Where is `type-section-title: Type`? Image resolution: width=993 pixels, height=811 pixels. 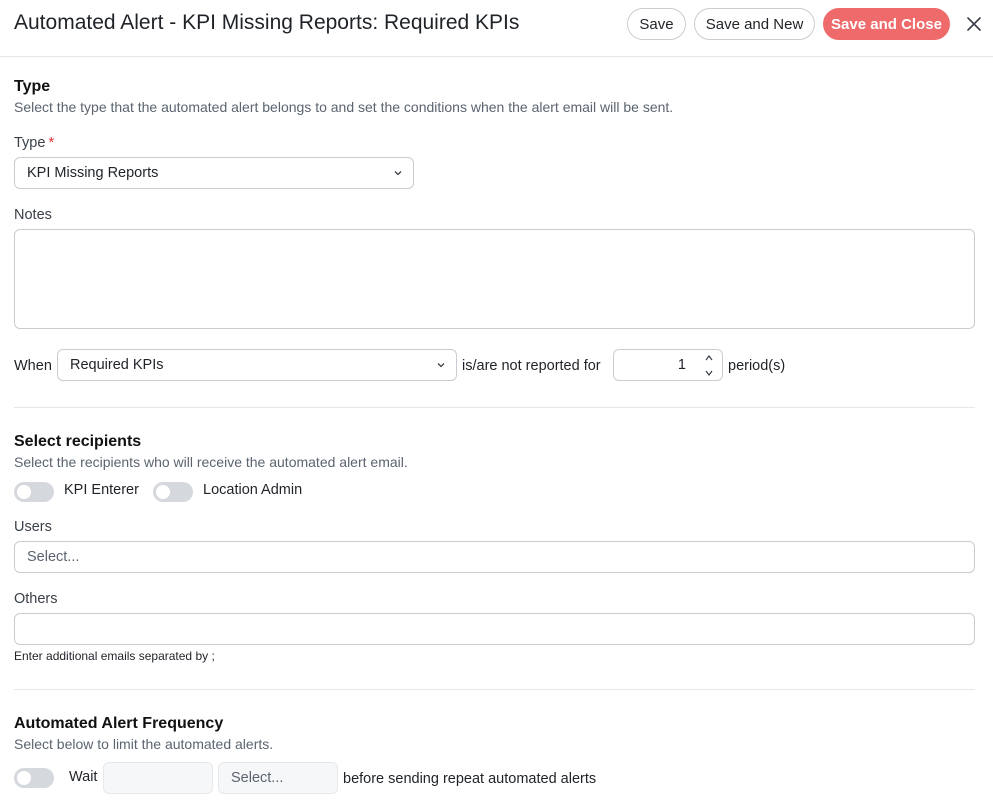 type-section-title: Type is located at coordinates (32, 86).